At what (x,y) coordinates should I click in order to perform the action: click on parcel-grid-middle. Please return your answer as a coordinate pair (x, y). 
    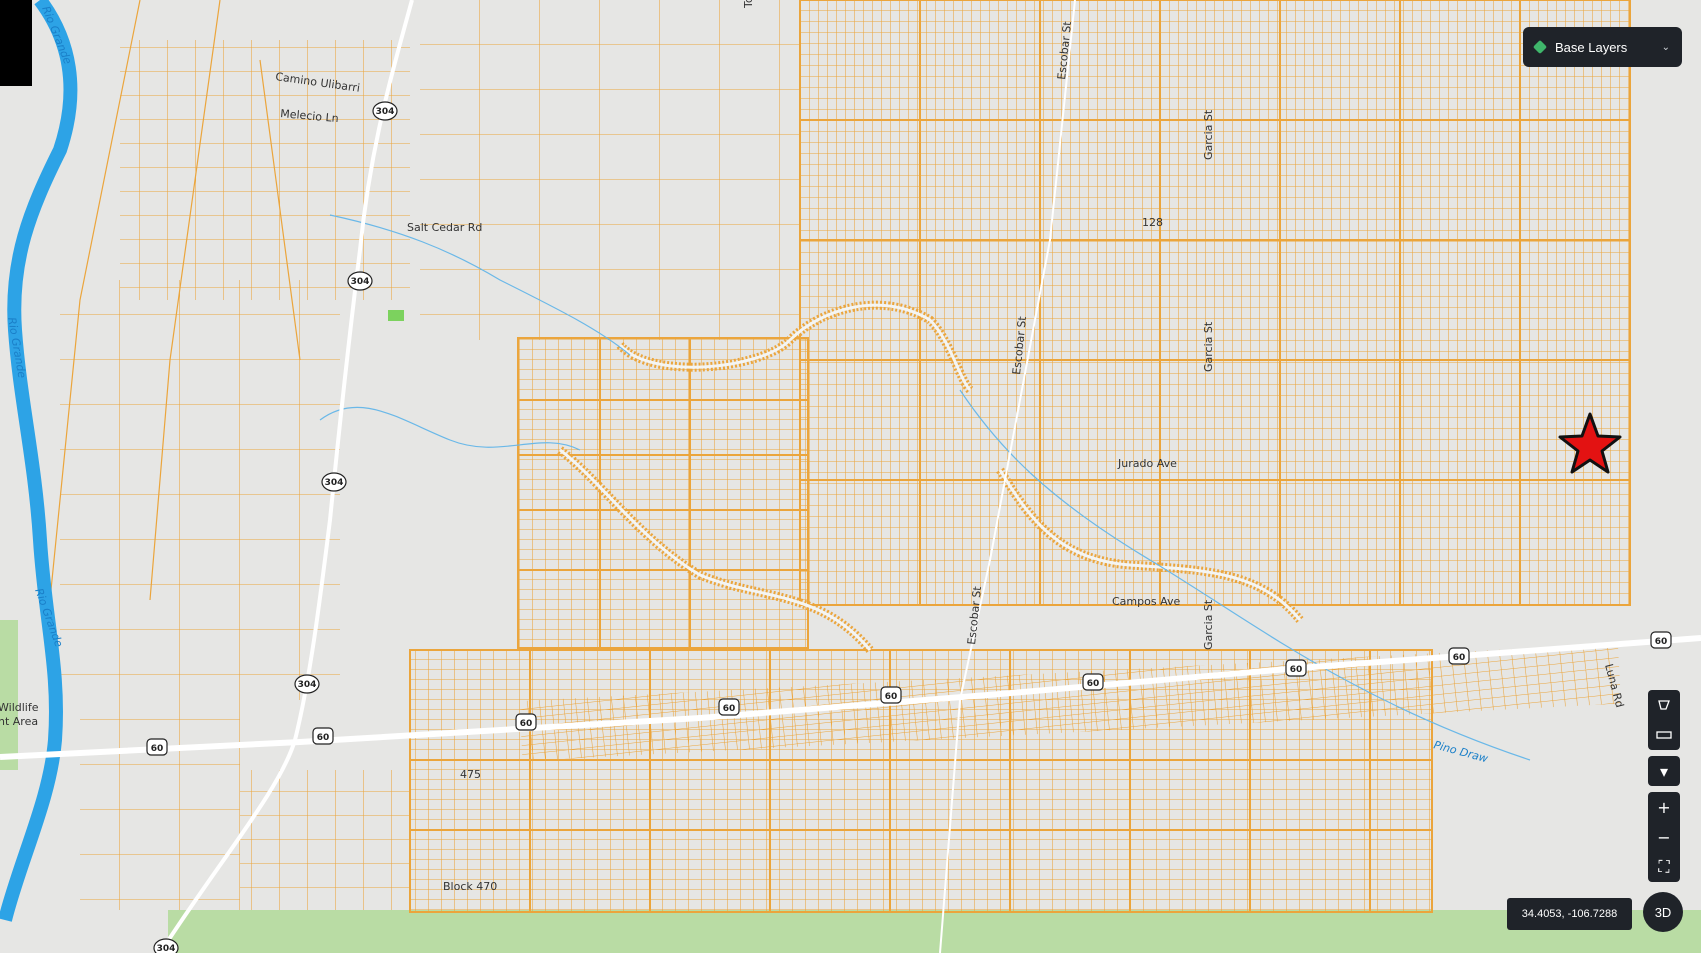
    Looking at the image, I should click on (663, 493).